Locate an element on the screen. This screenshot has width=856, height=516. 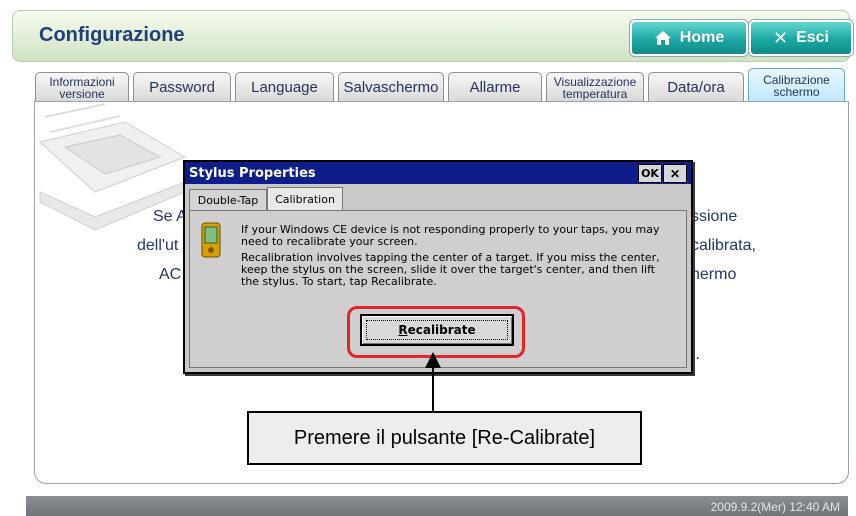
exit-label: Esci is located at coordinates (812, 37).